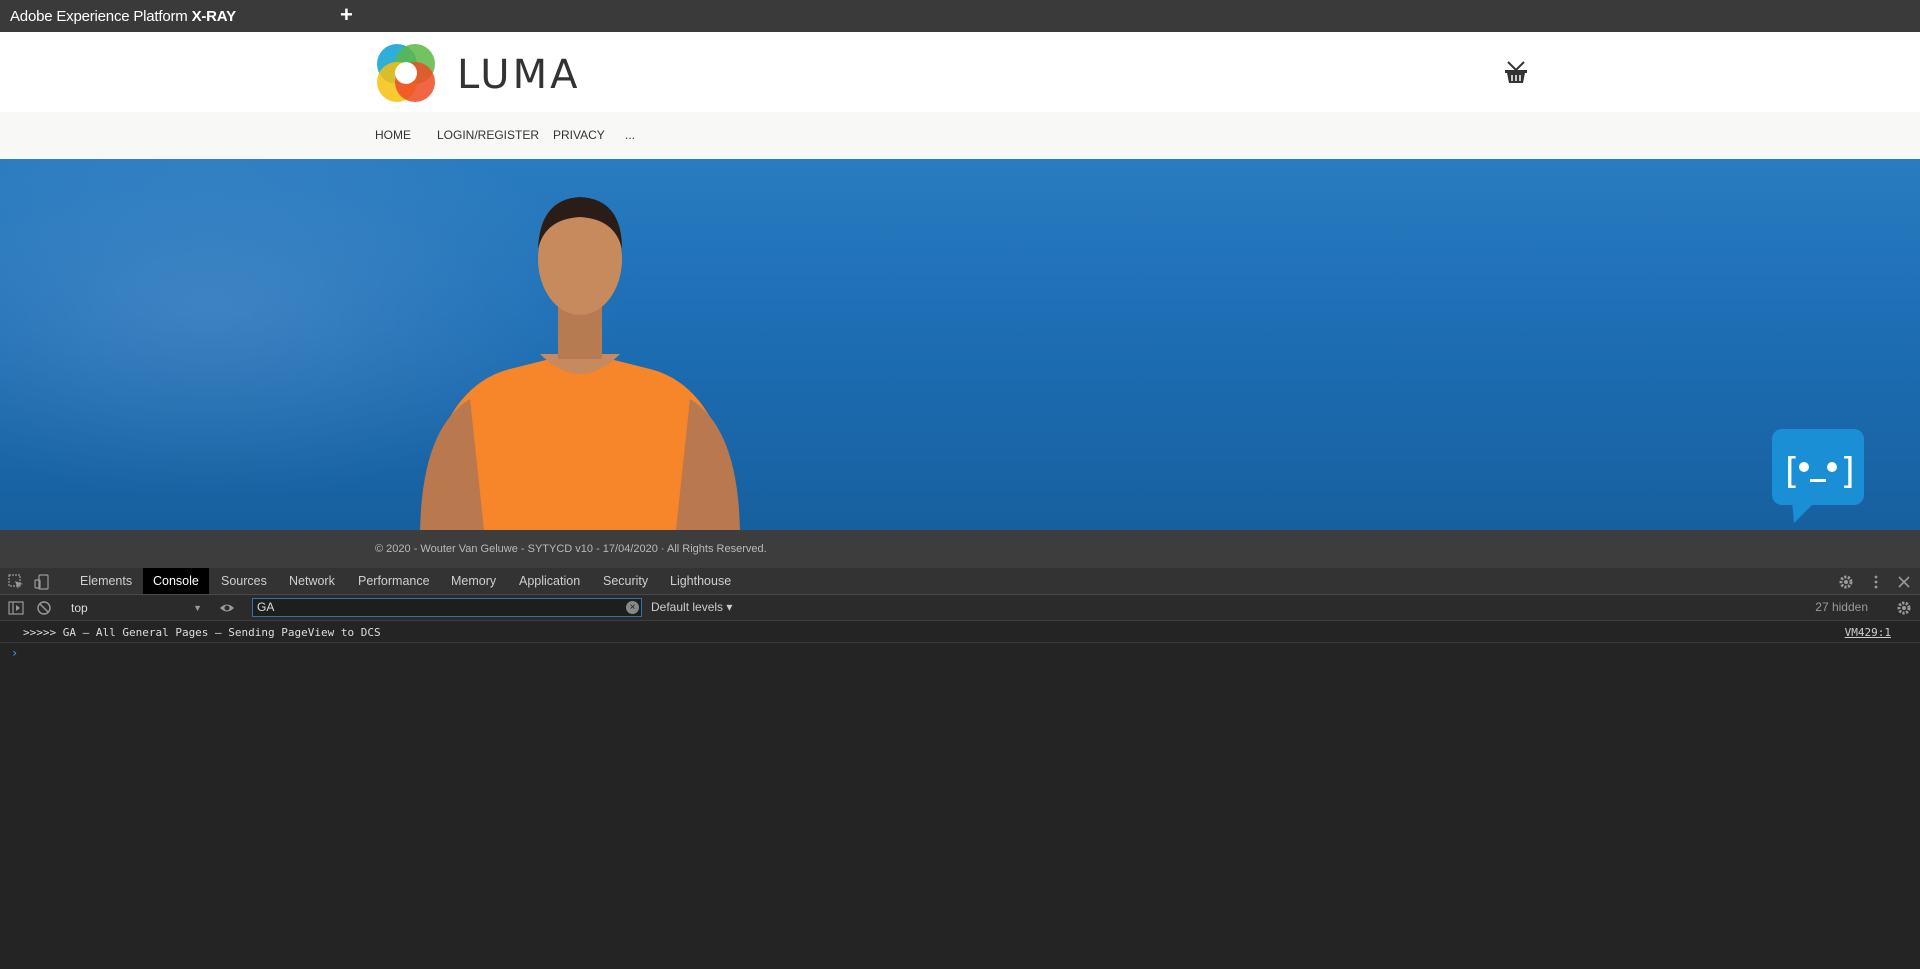 The height and width of the screenshot is (969, 1920). What do you see at coordinates (123, 16) in the screenshot?
I see `app-title: Adobe Experience Platform X-RAY` at bounding box center [123, 16].